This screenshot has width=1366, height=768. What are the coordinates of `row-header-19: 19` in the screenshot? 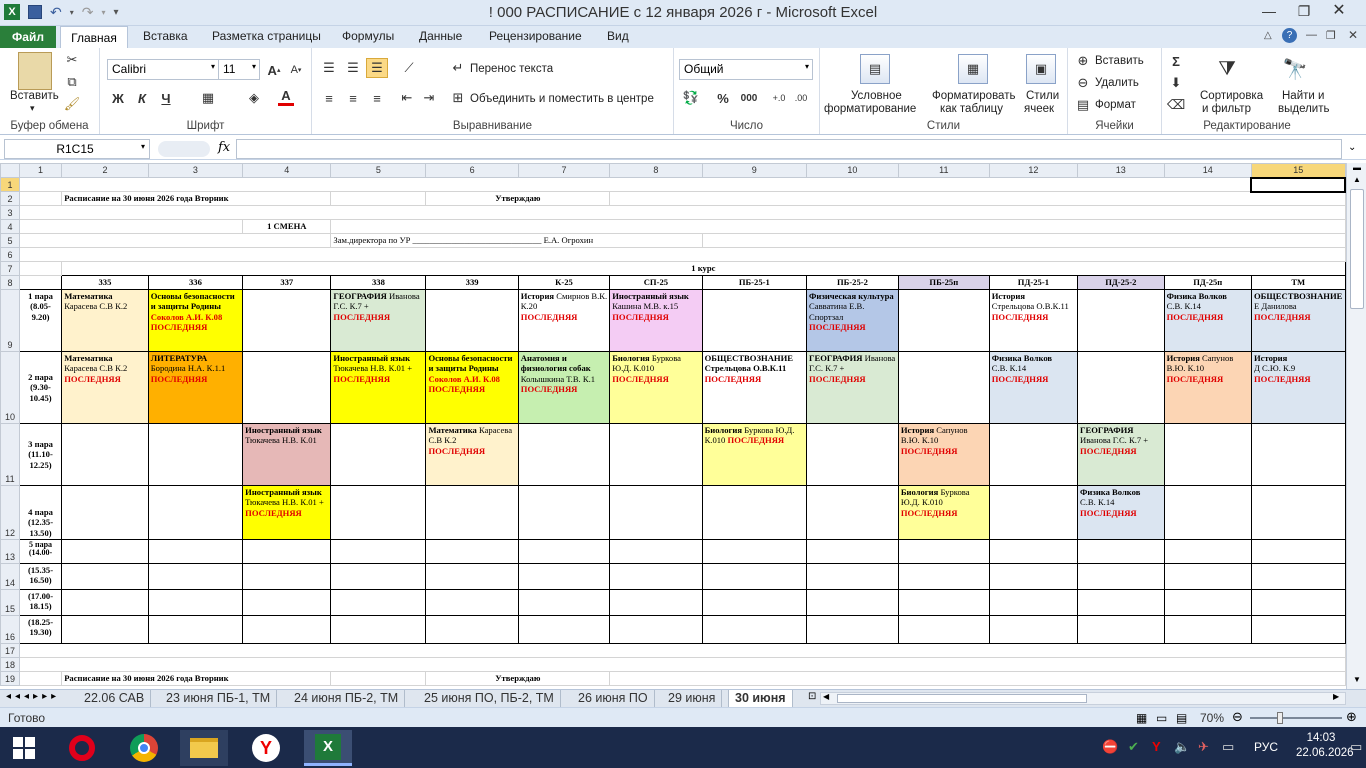 It's located at (10, 678).